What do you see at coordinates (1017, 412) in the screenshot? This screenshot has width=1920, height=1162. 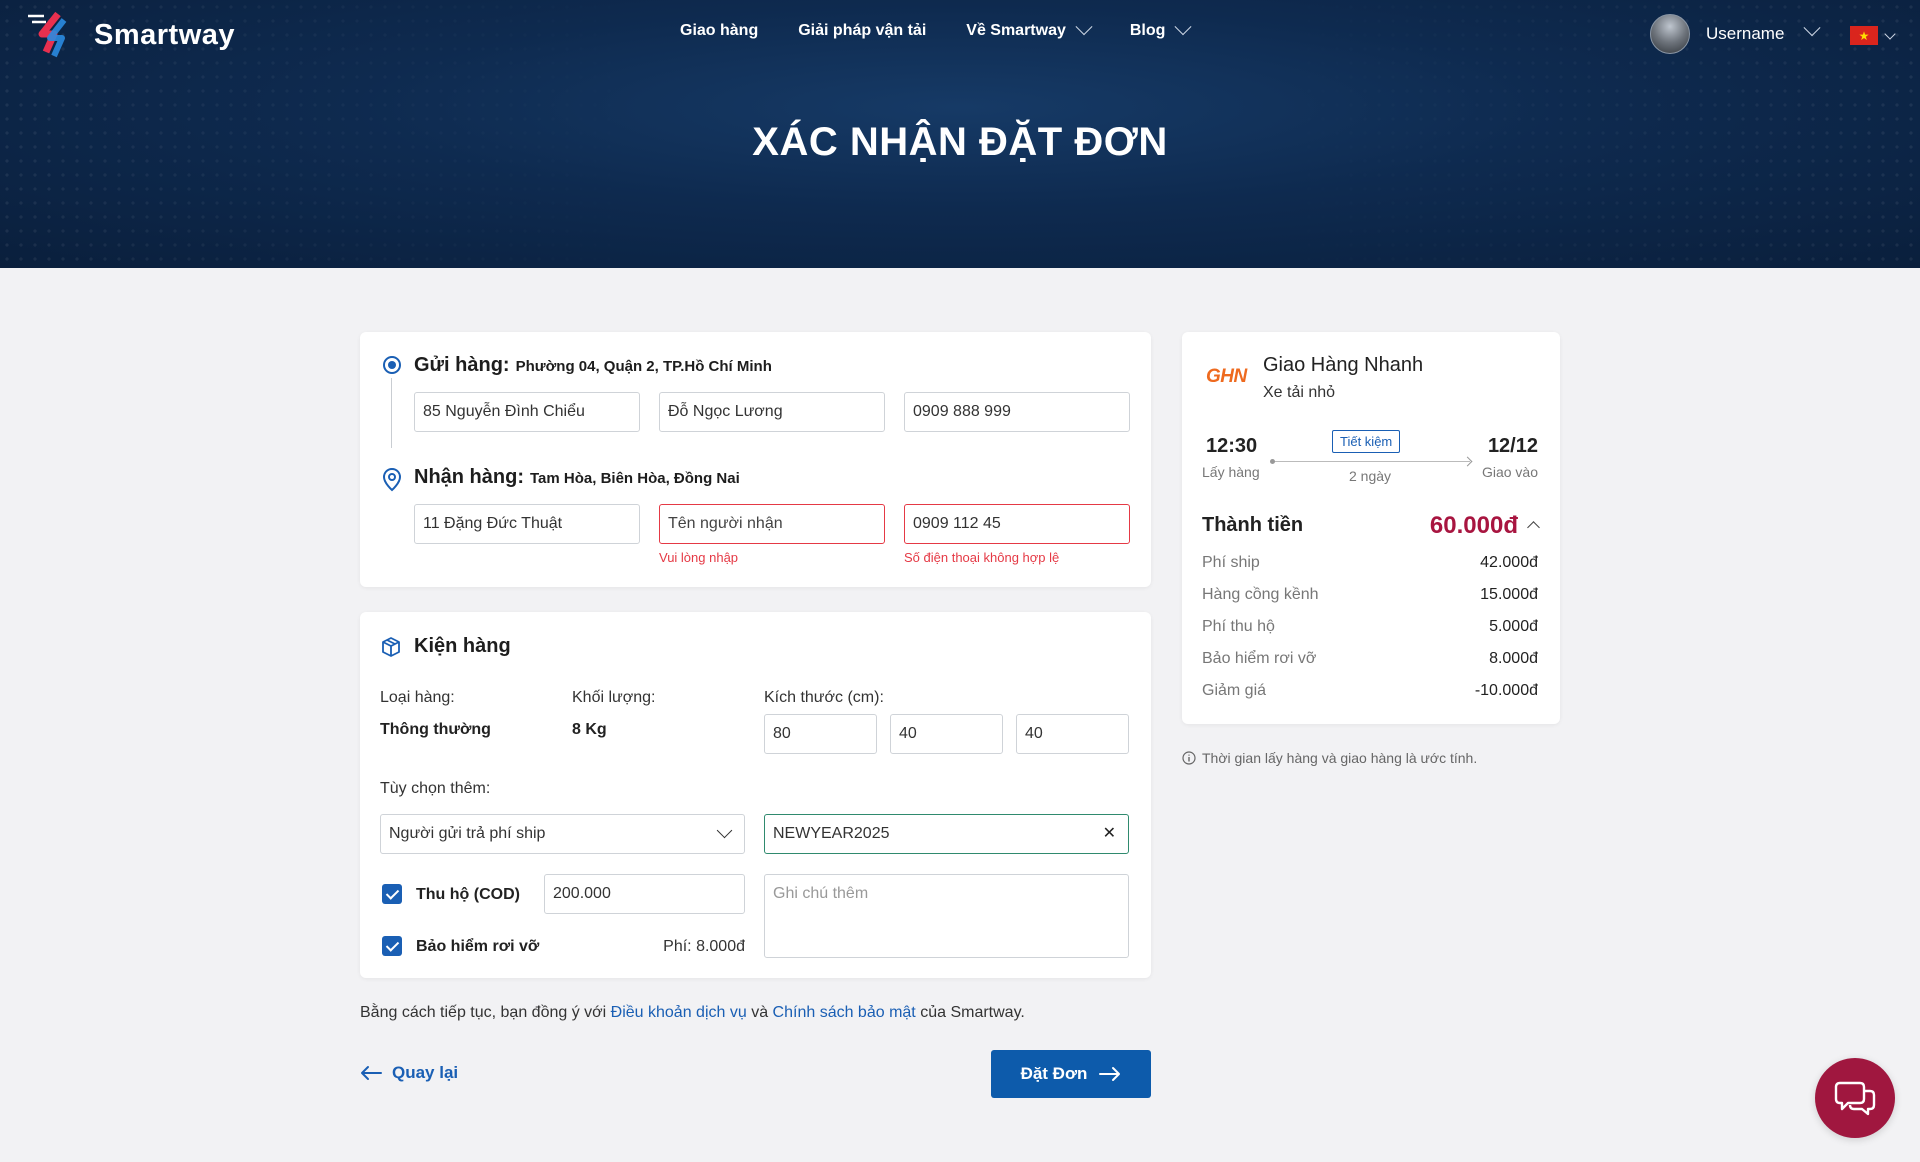 I see `sender-phone-input: 0909 888 999` at bounding box center [1017, 412].